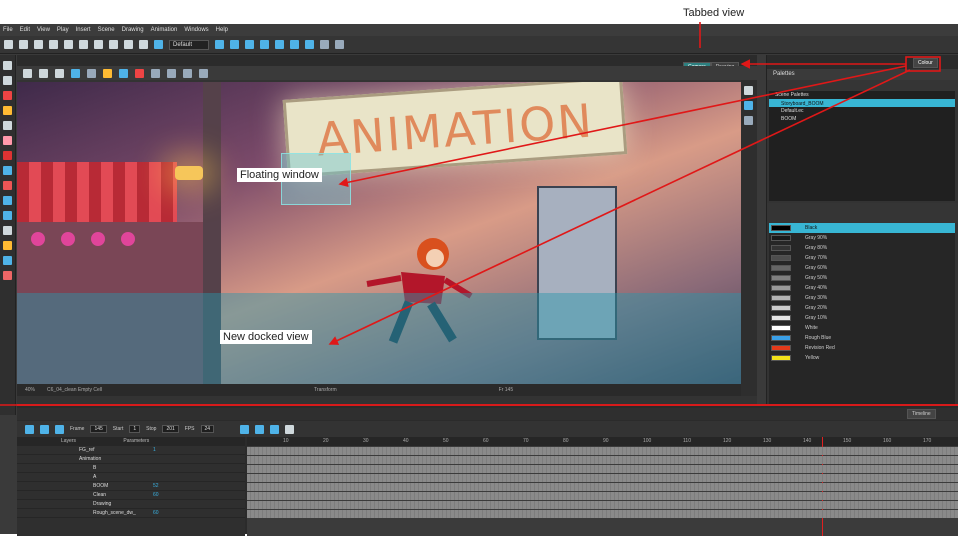 The height and width of the screenshot is (536, 958). Describe the element at coordinates (622, 126) in the screenshot. I see `arrow-to-floating` at that location.